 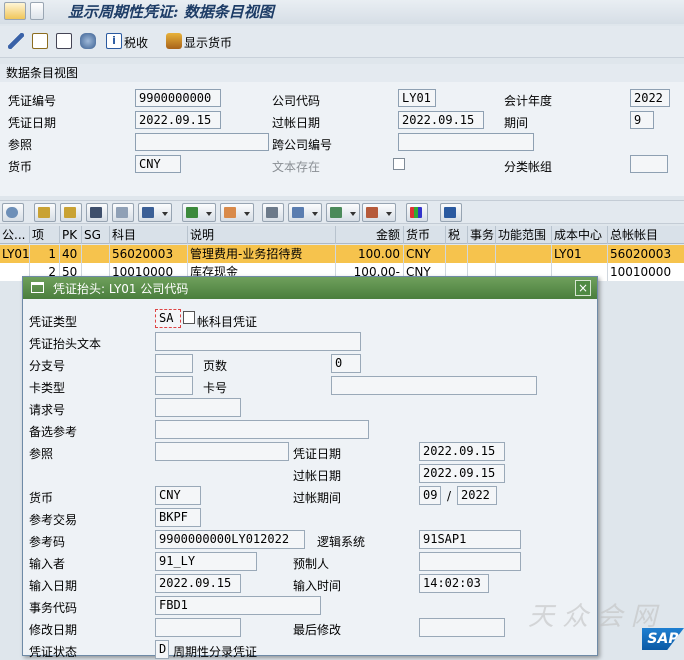 What do you see at coordinates (96, 235) in the screenshot?
I see `col-sg: SG` at bounding box center [96, 235].